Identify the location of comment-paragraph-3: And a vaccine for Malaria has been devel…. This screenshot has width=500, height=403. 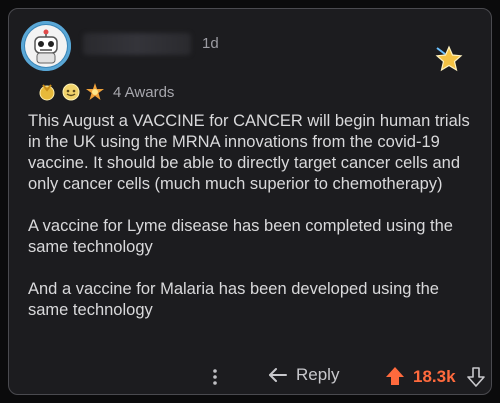
(233, 299).